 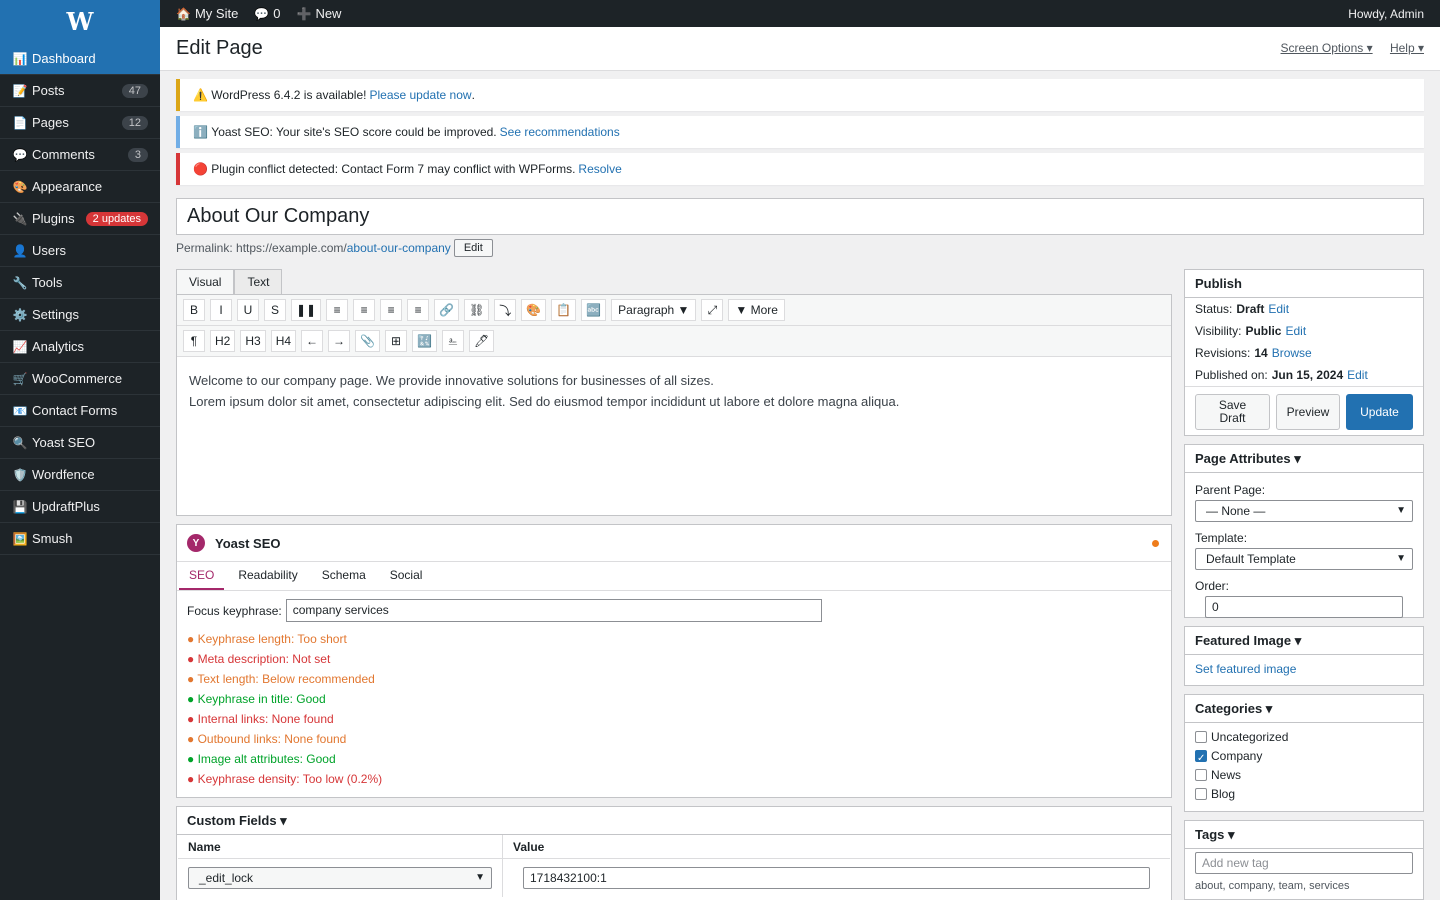 What do you see at coordinates (1304, 459) in the screenshot?
I see `page-attributes-header: Page Attributes ▾` at bounding box center [1304, 459].